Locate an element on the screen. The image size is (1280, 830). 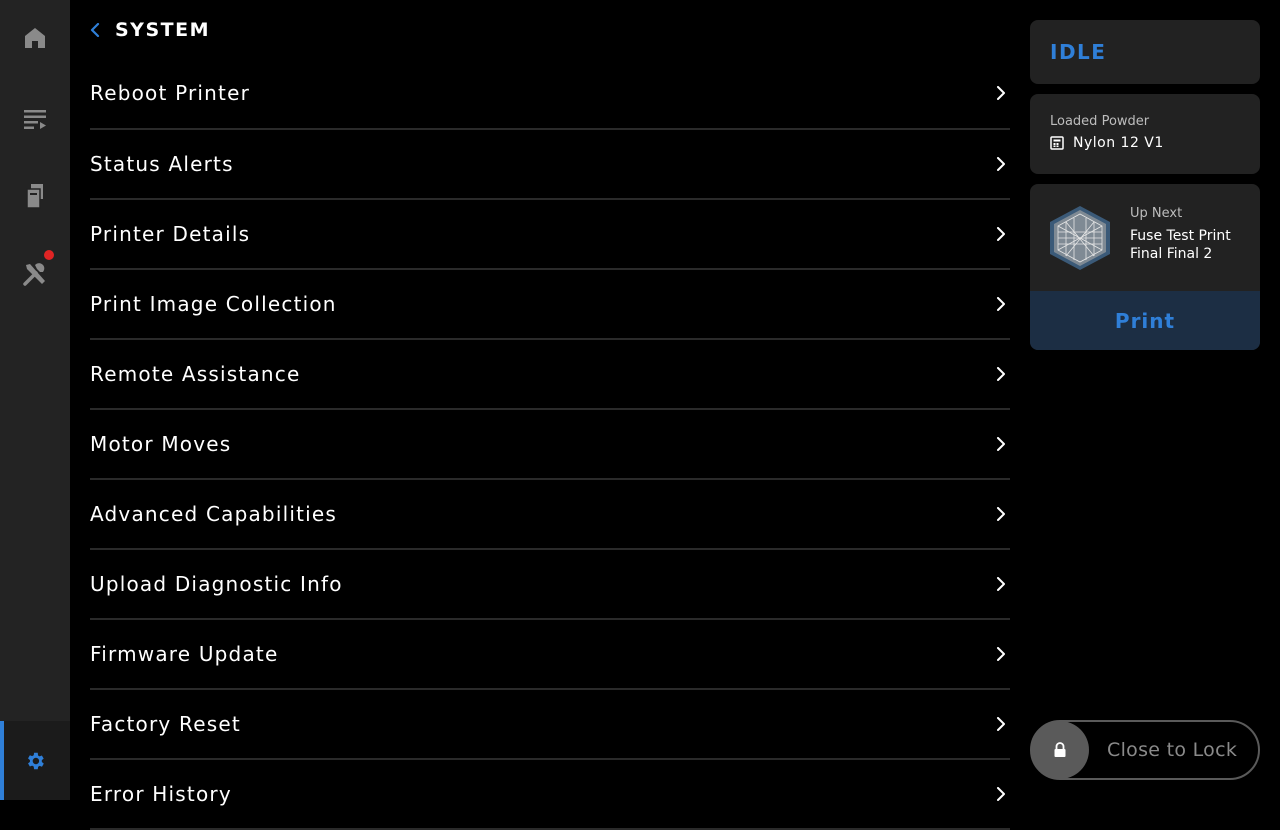
menu-item-printer-details: Printer Details is located at coordinates (550, 235).